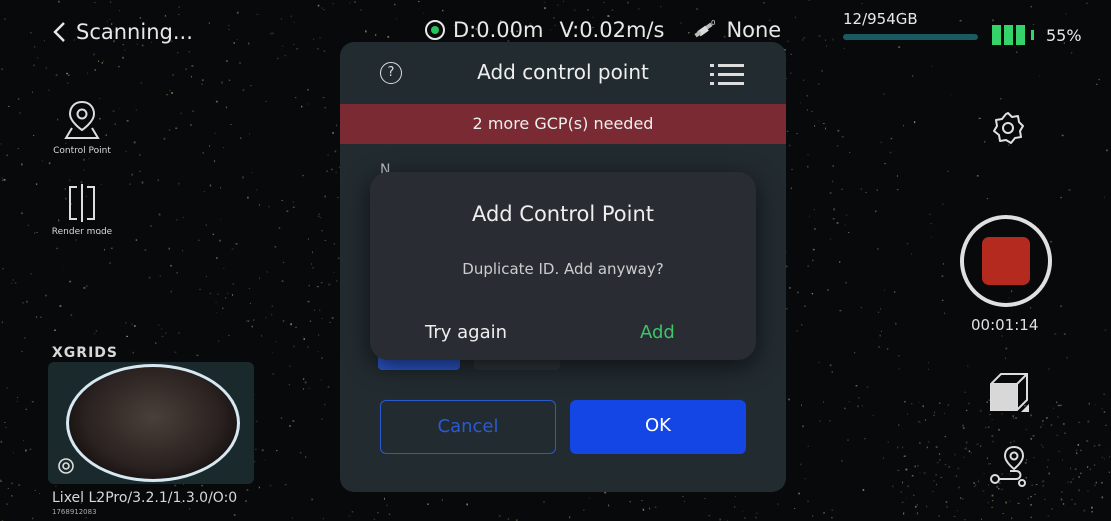 This screenshot has height=521, width=1111. Describe the element at coordinates (1008, 35) in the screenshot. I see `battery-icon` at that location.